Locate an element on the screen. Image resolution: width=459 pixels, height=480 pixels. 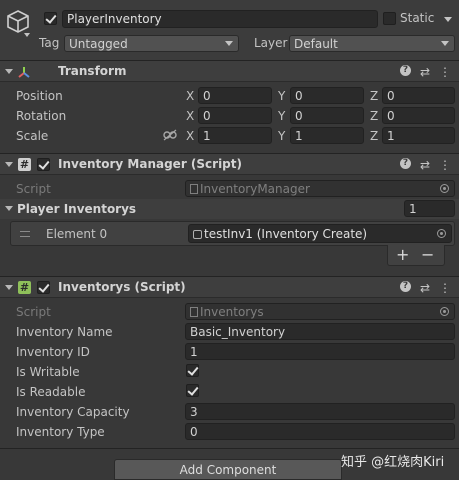
transform-axes-icon is located at coordinates (24, 72).